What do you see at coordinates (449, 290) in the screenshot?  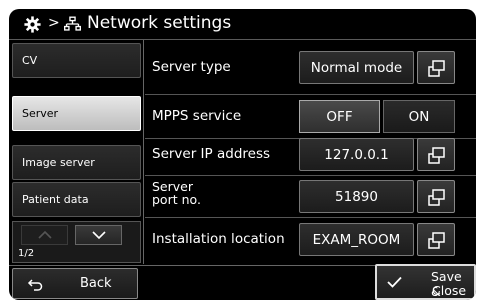 I see `save-label-line2: Close` at bounding box center [449, 290].